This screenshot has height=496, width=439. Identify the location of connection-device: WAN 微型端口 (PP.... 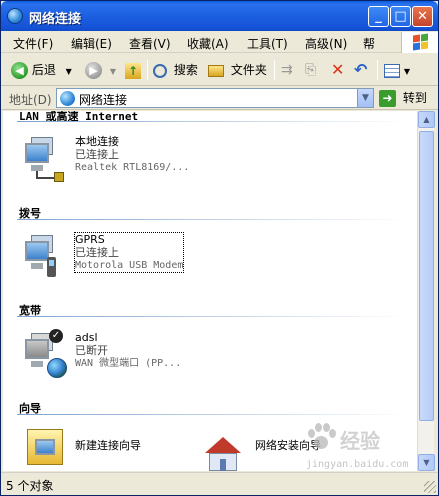
(128, 363).